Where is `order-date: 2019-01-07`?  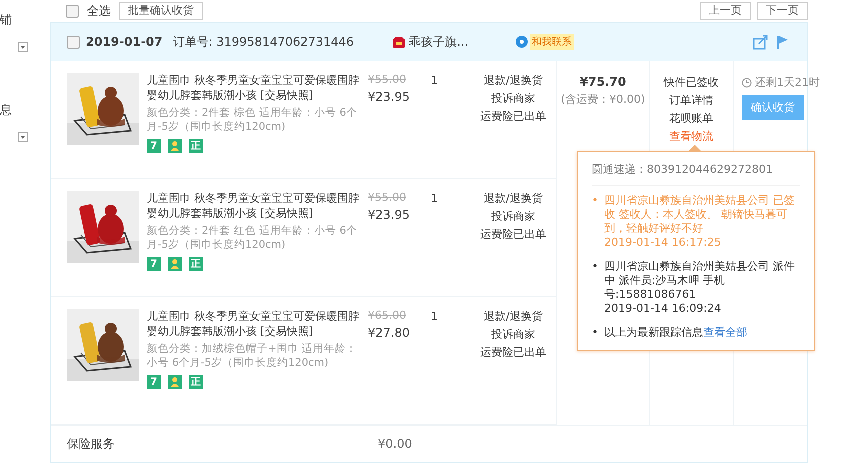
order-date: 2019-01-07 is located at coordinates (124, 42).